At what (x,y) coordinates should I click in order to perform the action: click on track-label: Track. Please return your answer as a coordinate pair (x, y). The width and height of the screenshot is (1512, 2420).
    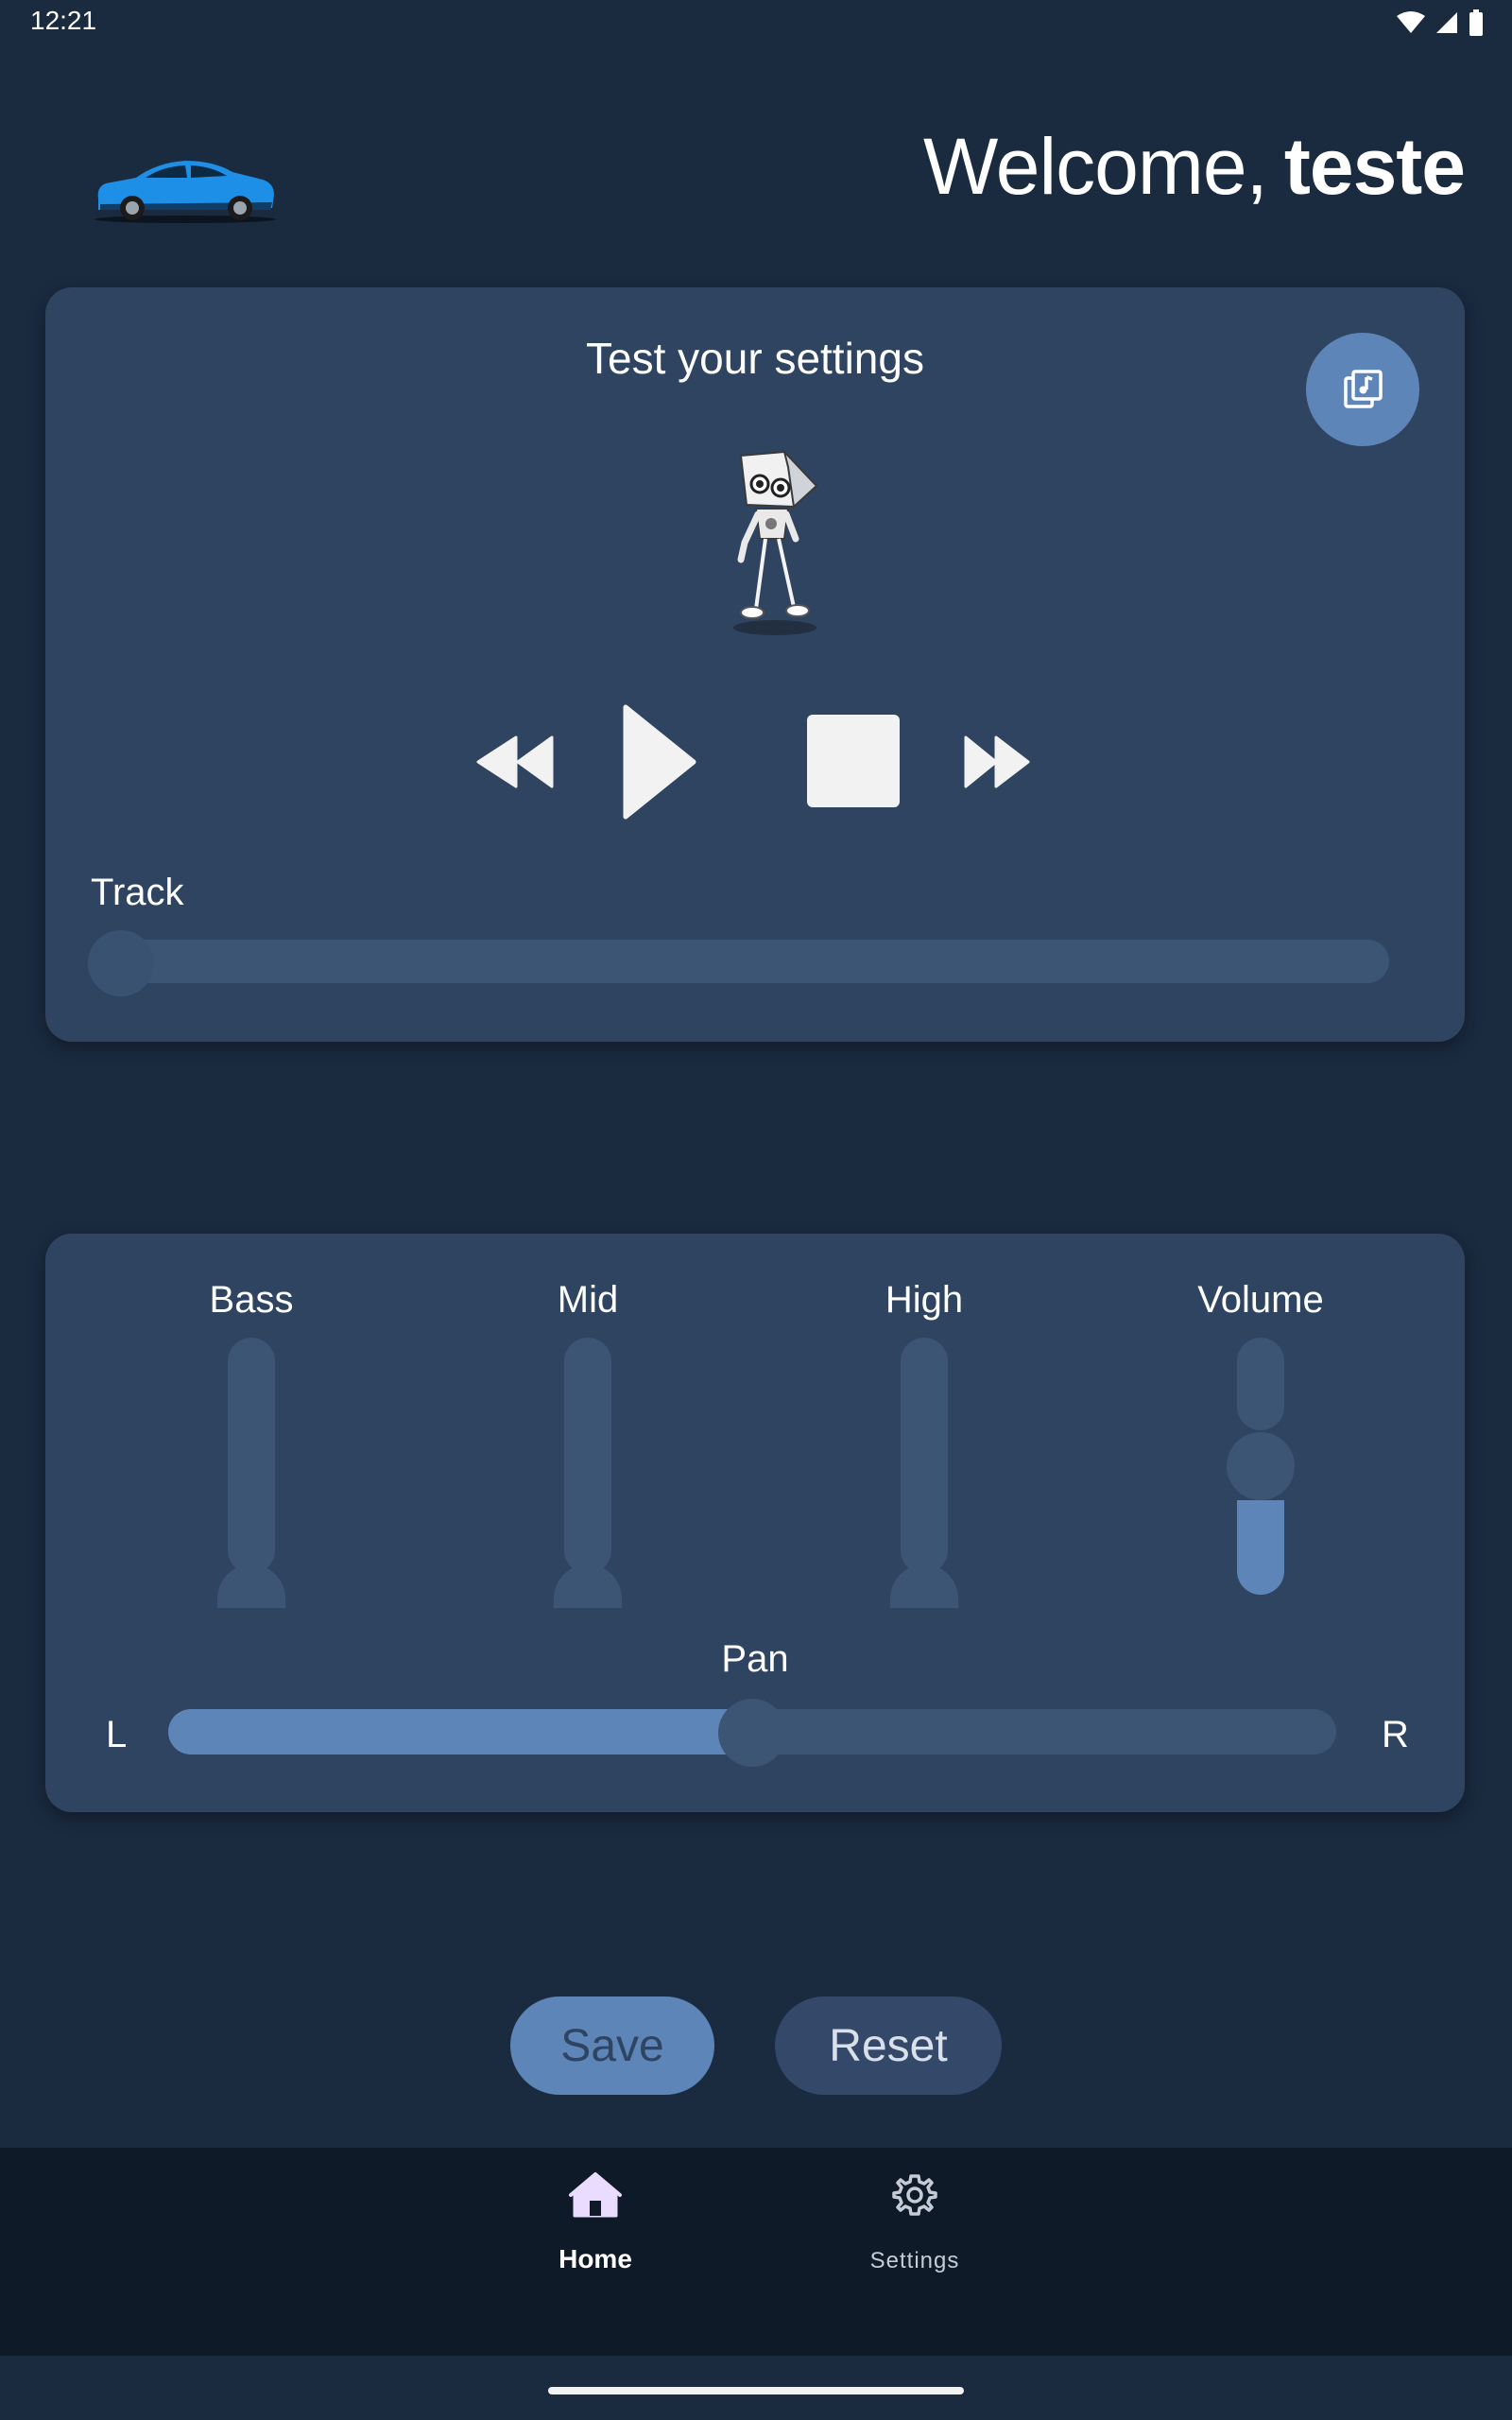
    Looking at the image, I should click on (137, 892).